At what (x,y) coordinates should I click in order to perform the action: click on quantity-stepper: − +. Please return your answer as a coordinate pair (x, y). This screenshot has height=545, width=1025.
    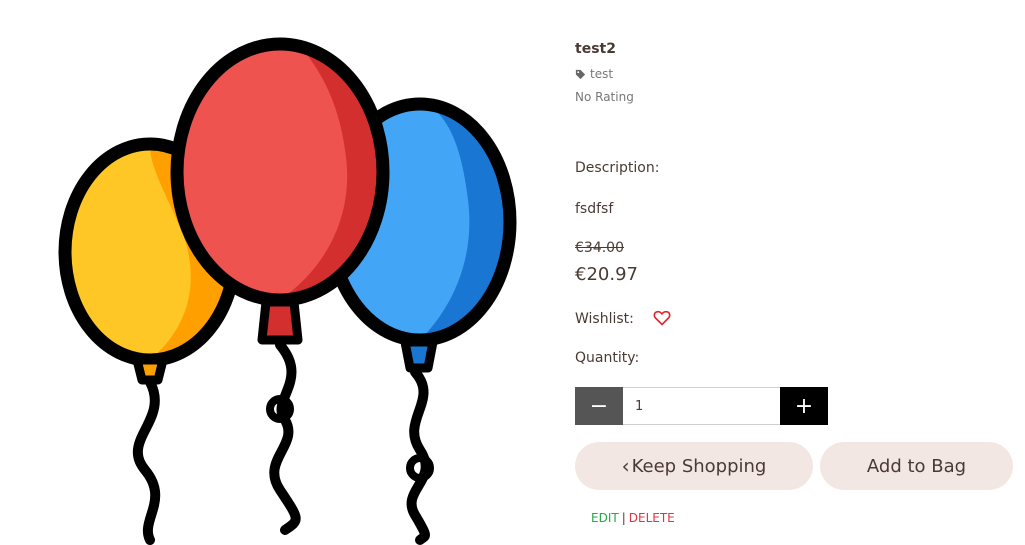
    Looking at the image, I should click on (701, 406).